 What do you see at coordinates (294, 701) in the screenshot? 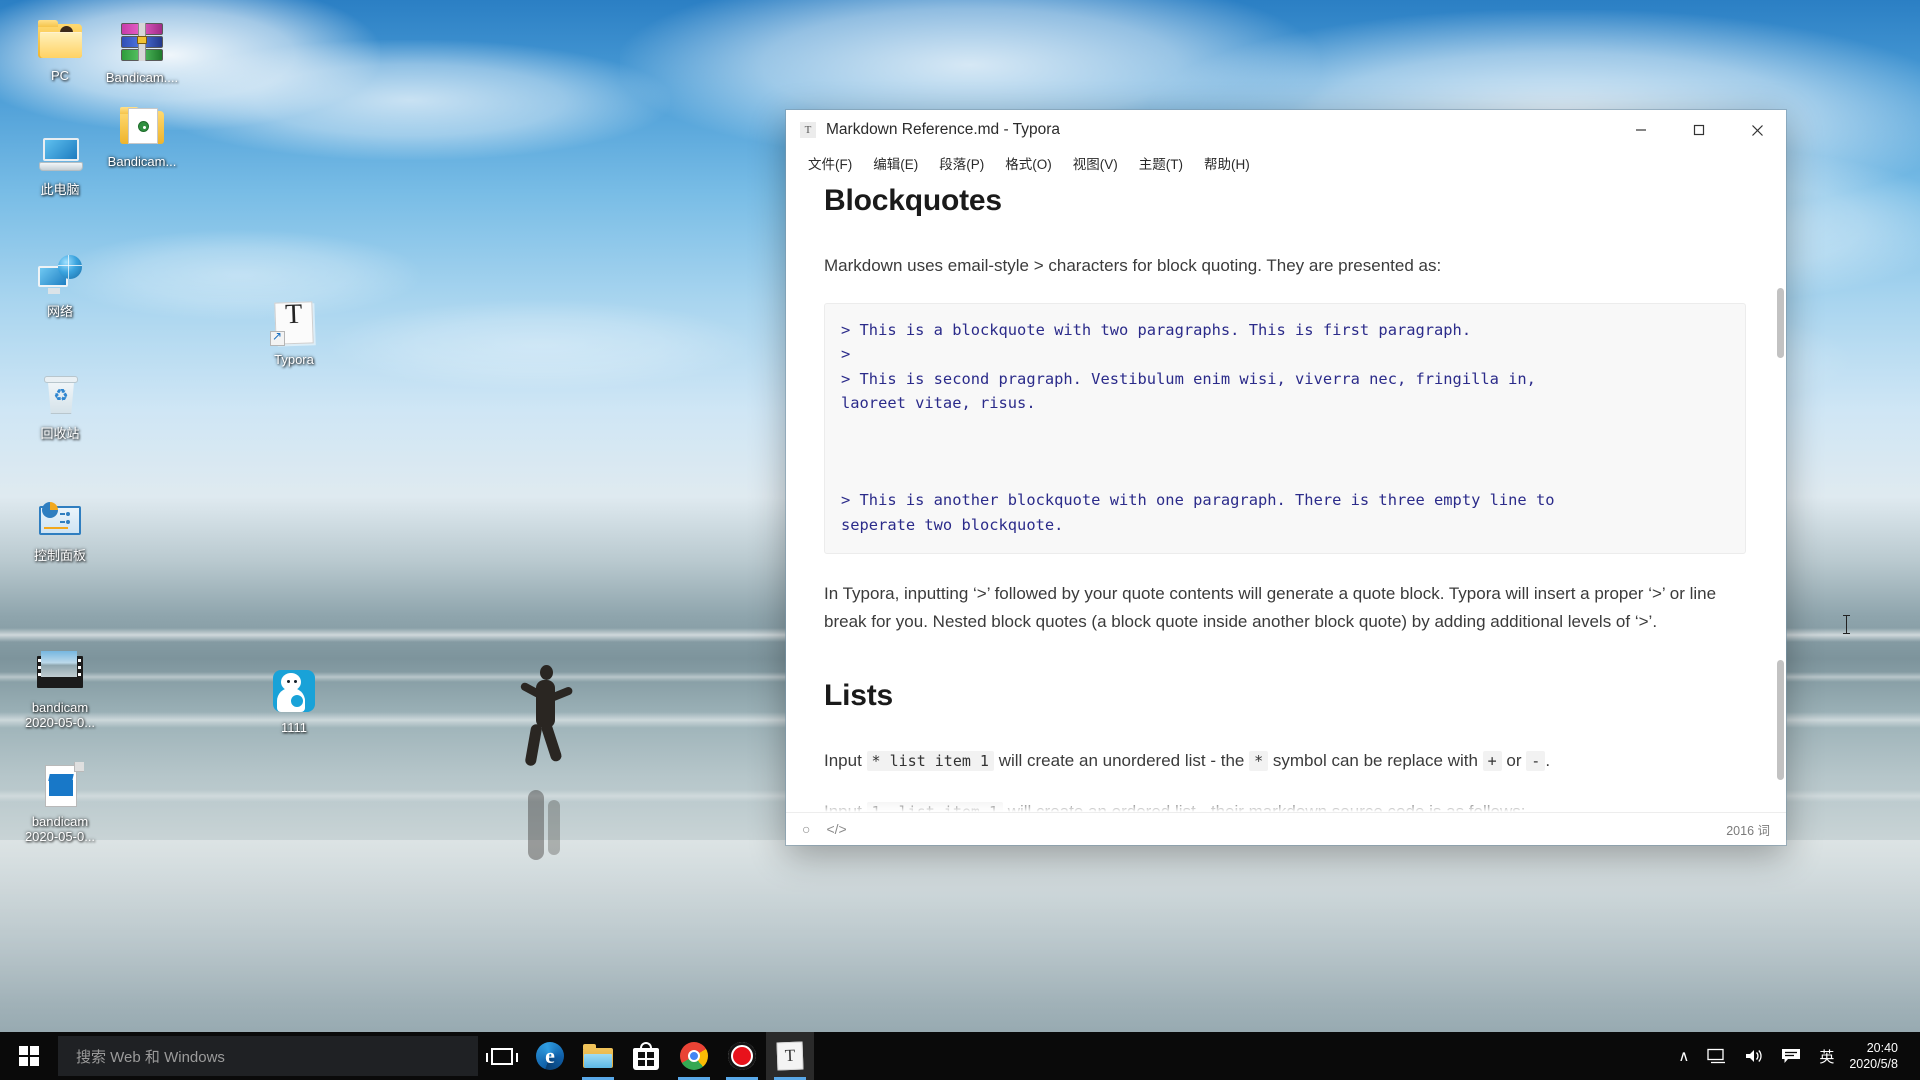
I see `desktop-icon-qq: 1111` at bounding box center [294, 701].